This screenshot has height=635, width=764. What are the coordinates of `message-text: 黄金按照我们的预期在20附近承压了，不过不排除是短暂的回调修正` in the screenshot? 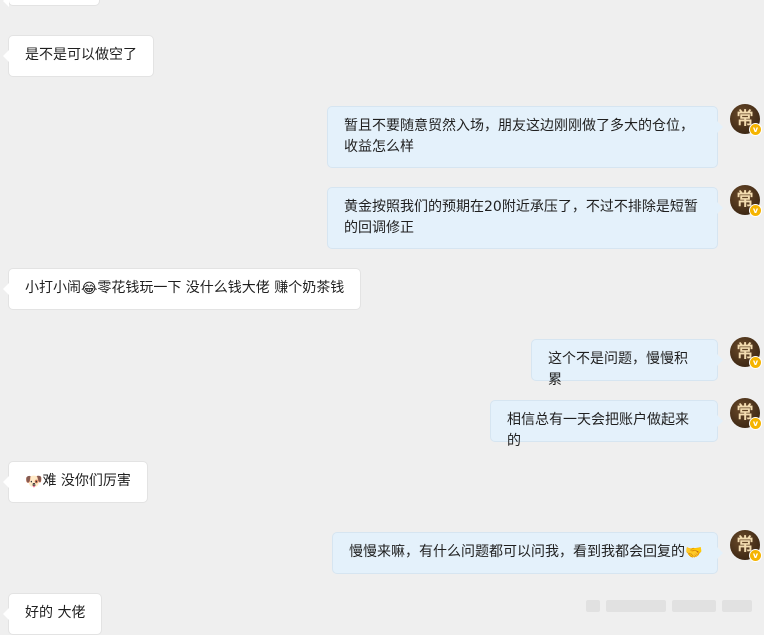 It's located at (521, 217).